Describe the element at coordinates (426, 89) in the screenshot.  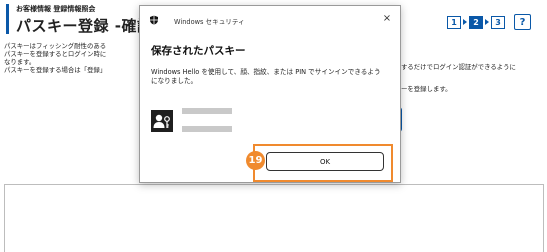
I see `body-line-4-right: ーを登録します。` at that location.